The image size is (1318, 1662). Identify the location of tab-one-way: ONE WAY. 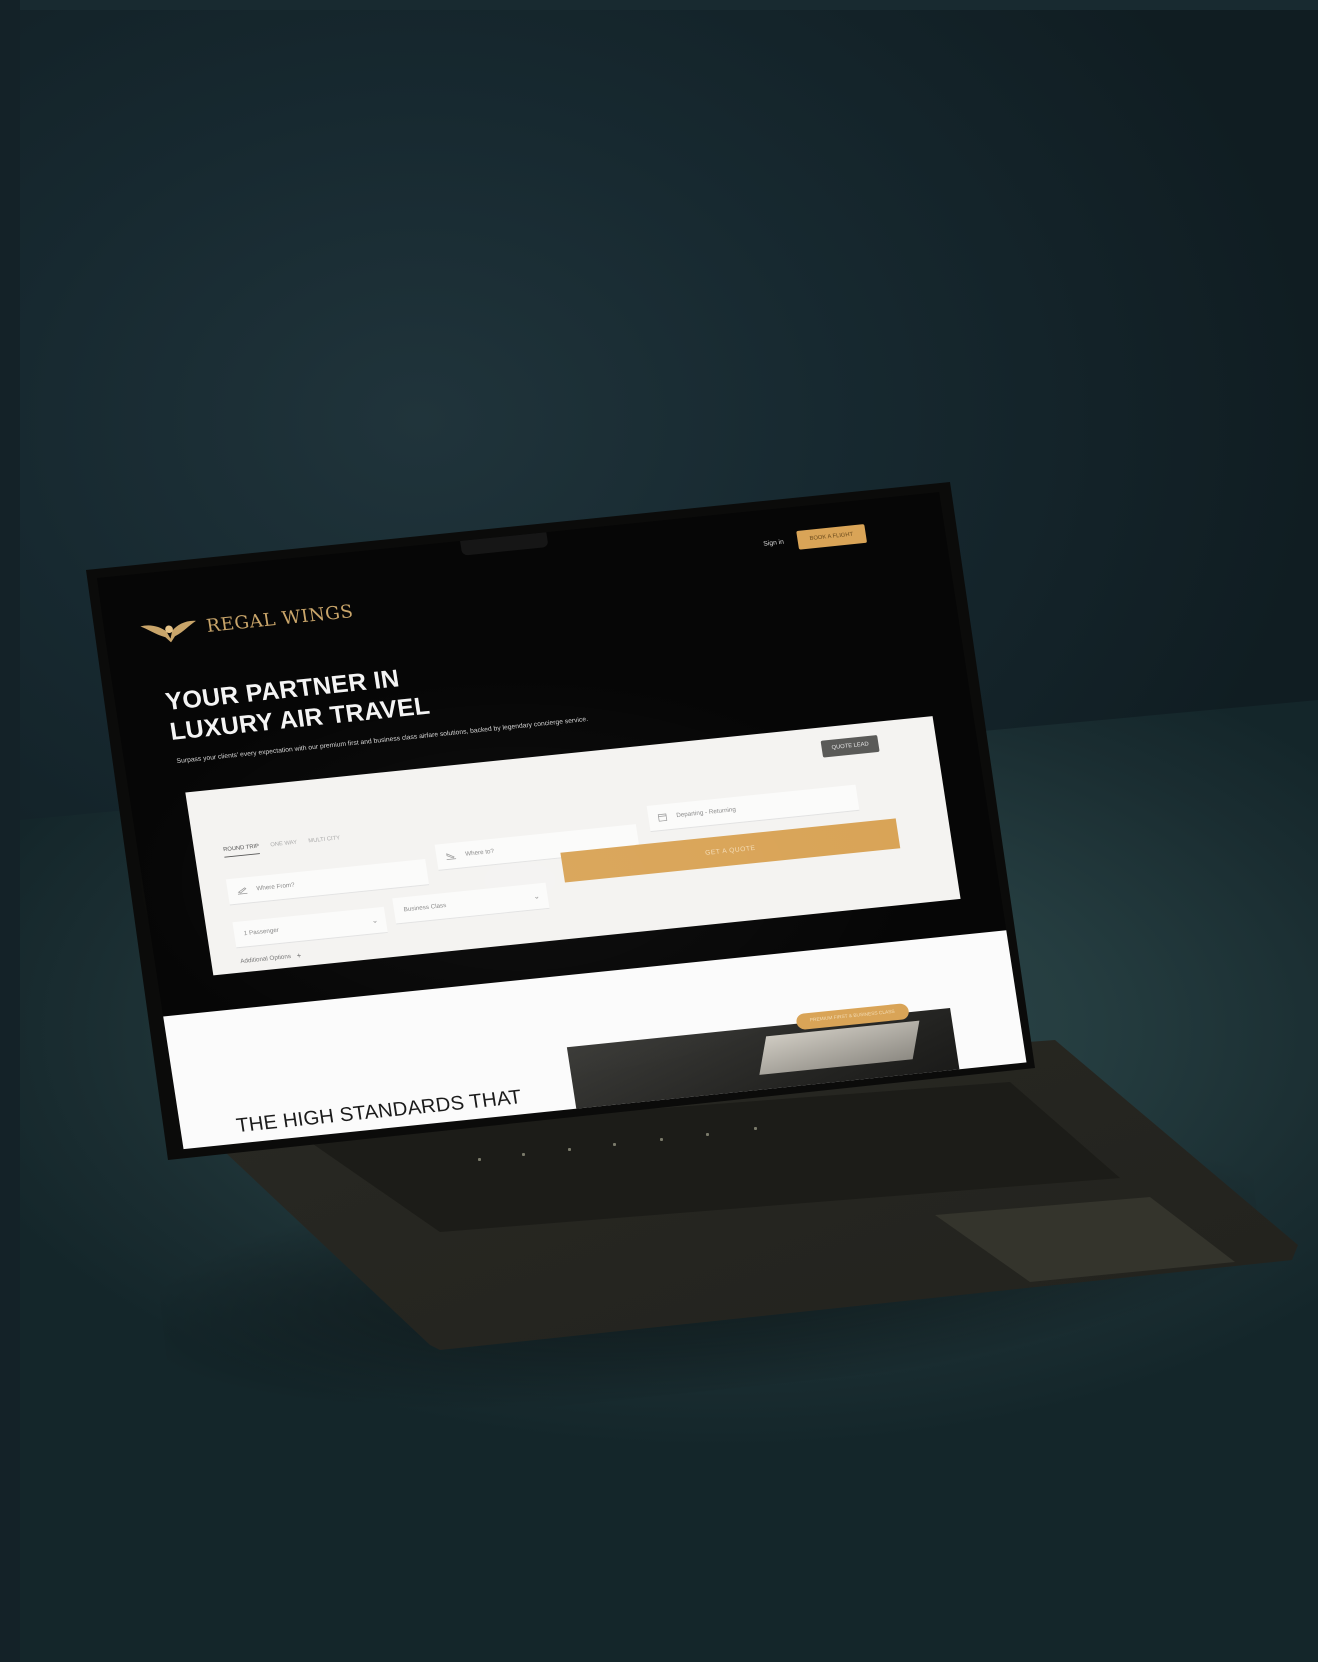
(284, 846).